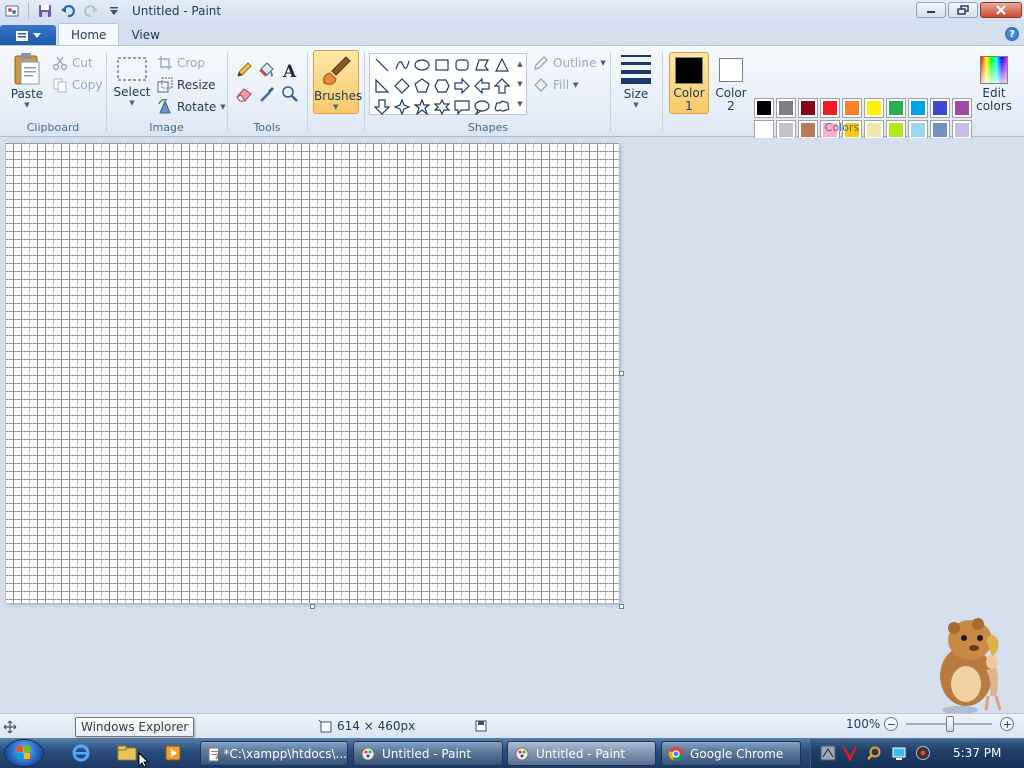 This screenshot has height=768, width=1024. What do you see at coordinates (555, 85) in the screenshot?
I see `fill-button: Fill ▼` at bounding box center [555, 85].